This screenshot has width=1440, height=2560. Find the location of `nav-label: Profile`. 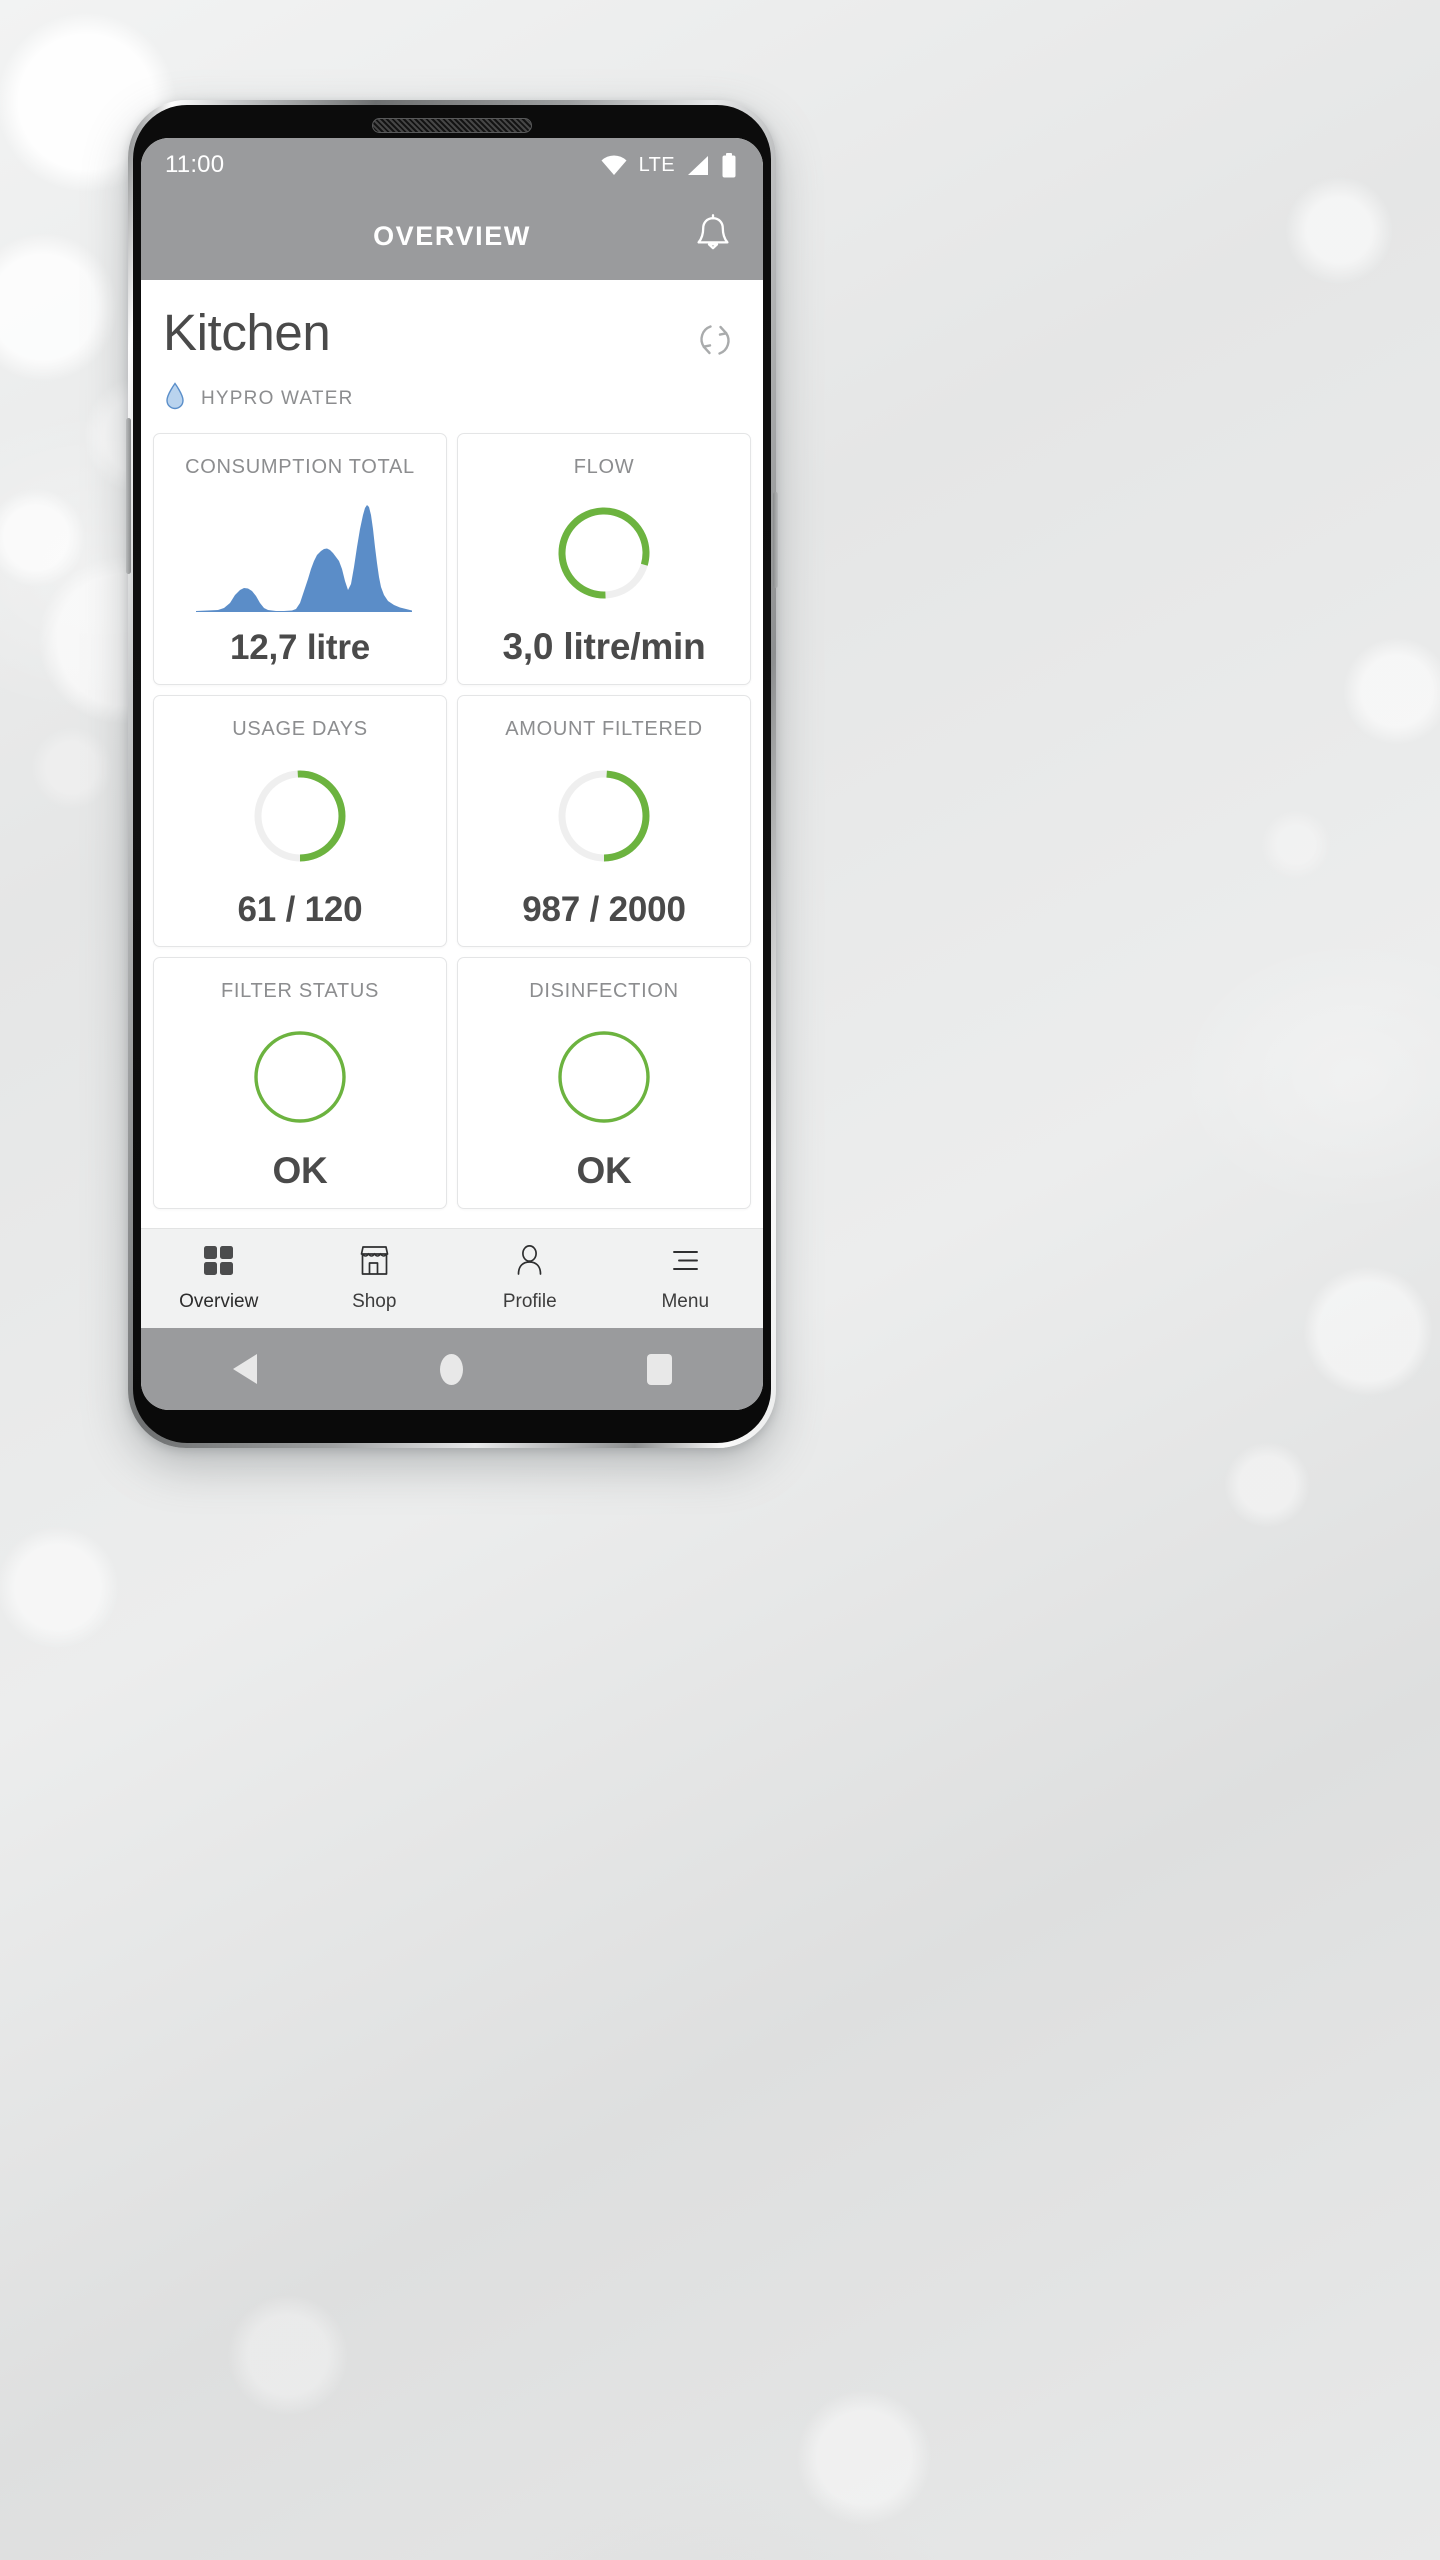

nav-label: Profile is located at coordinates (529, 1301).